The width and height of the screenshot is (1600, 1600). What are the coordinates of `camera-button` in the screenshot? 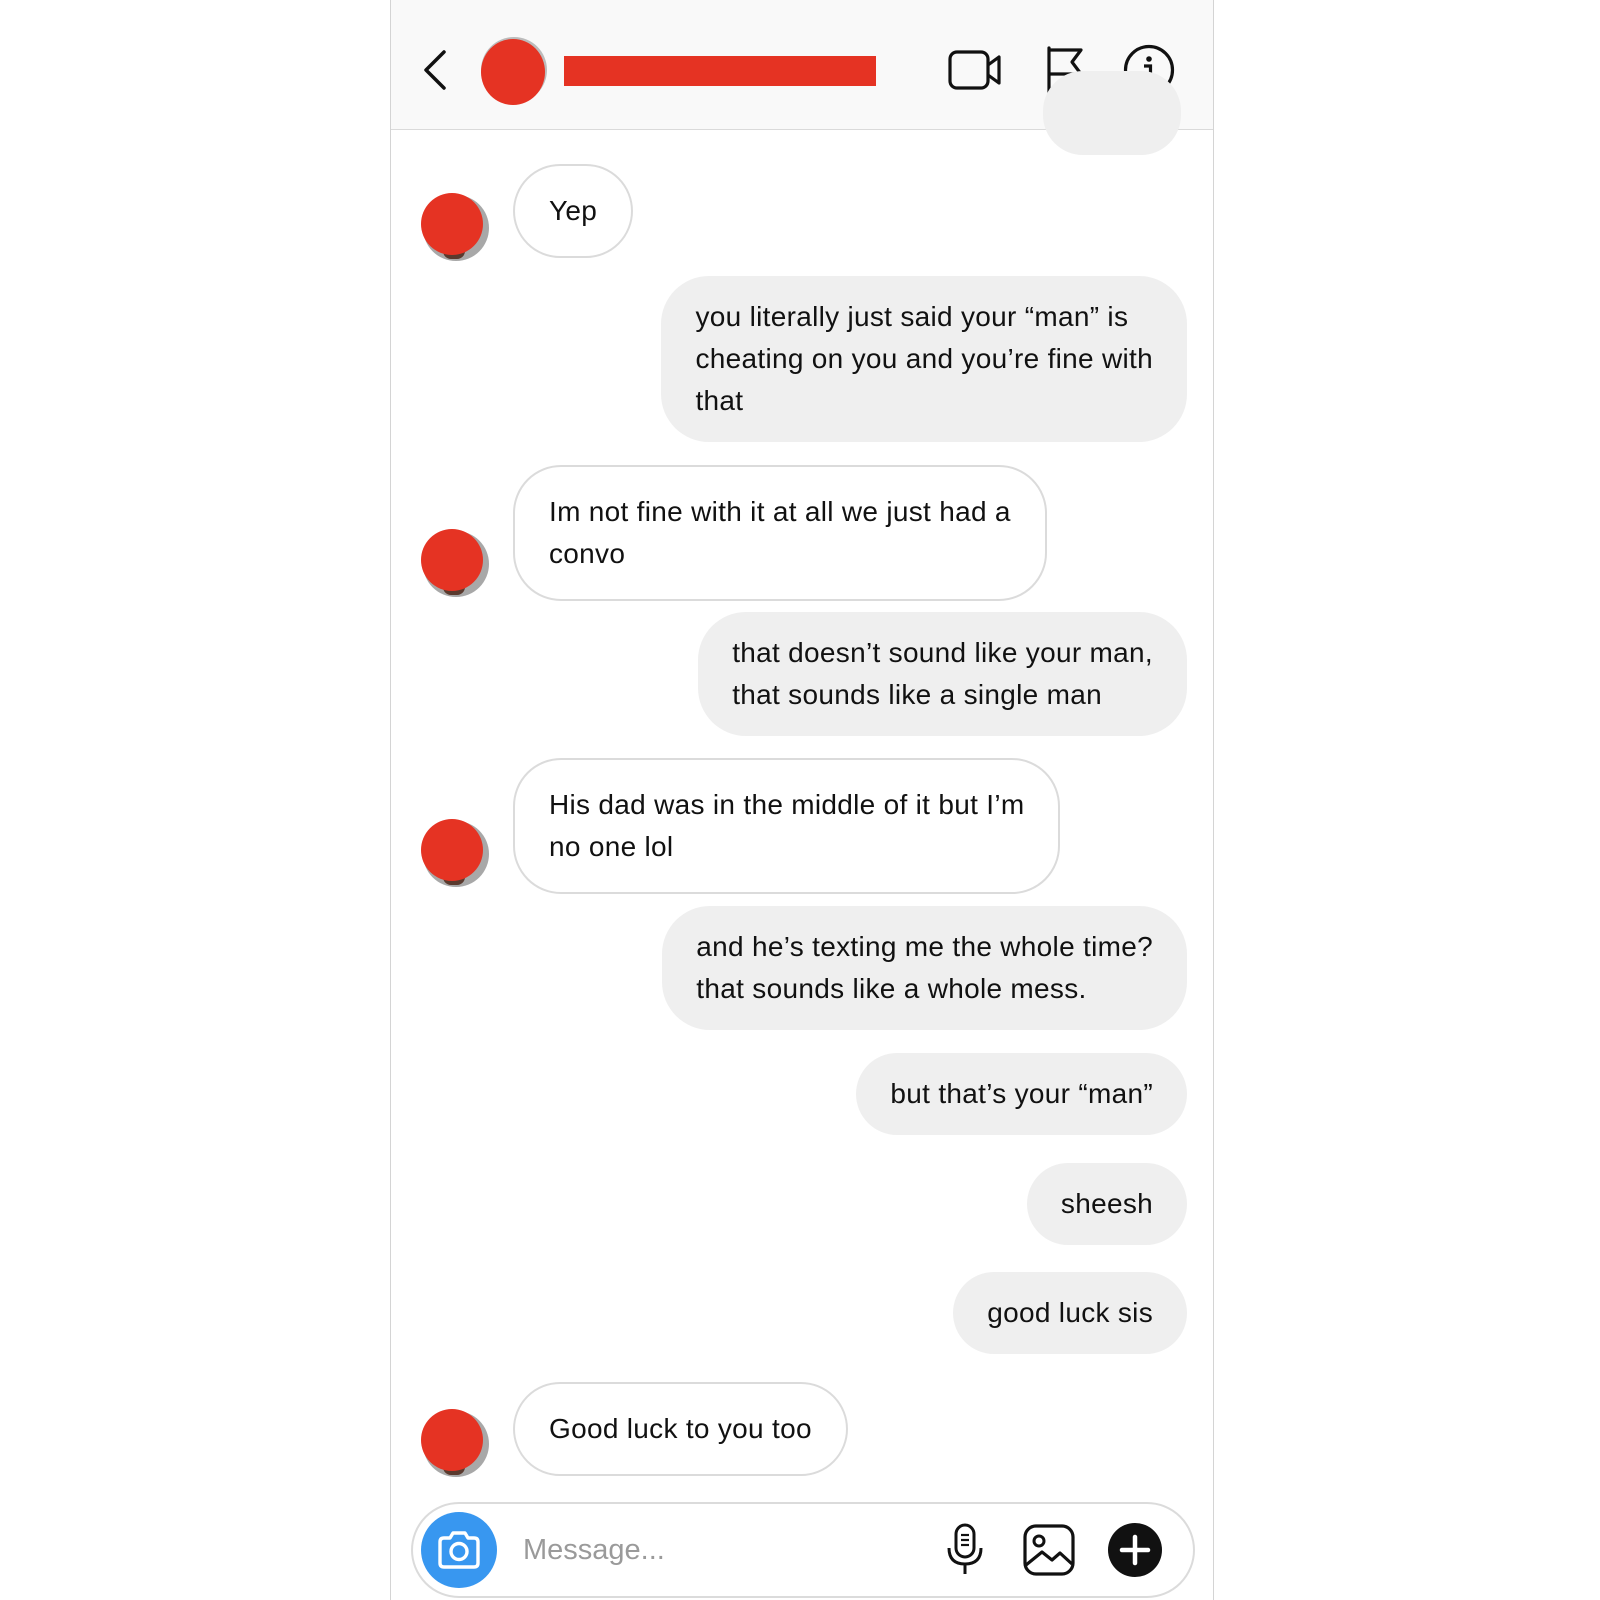 It's located at (459, 1550).